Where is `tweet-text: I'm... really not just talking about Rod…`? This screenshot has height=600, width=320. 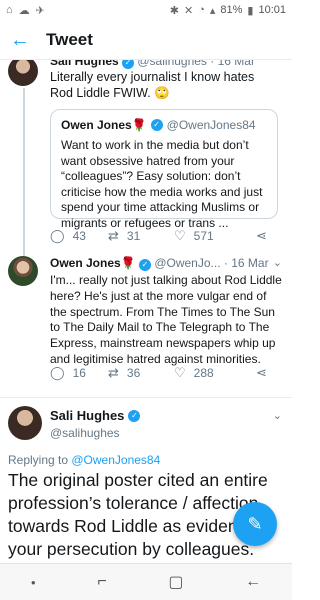
tweet-text: I'm... really not just talking about Rod… is located at coordinates (166, 319).